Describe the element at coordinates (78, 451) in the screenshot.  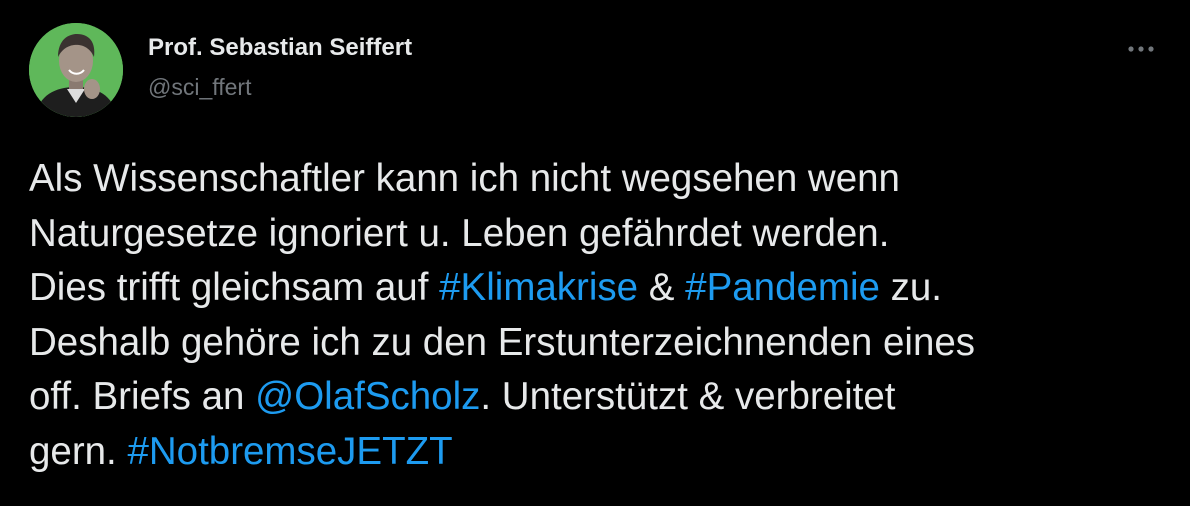
I see `tweet-text-segment: gern.` at that location.